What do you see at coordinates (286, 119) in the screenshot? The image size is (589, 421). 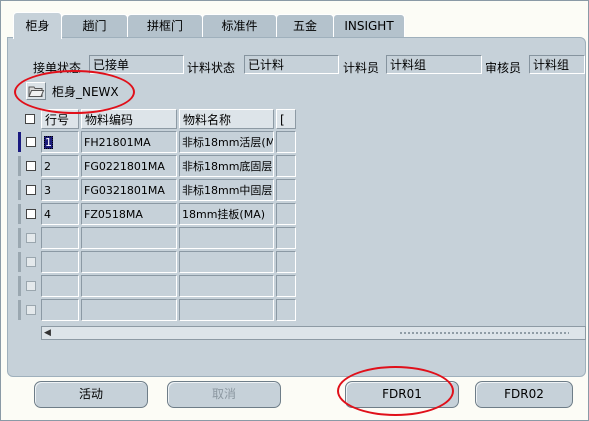 I see `col-header-extra: [` at bounding box center [286, 119].